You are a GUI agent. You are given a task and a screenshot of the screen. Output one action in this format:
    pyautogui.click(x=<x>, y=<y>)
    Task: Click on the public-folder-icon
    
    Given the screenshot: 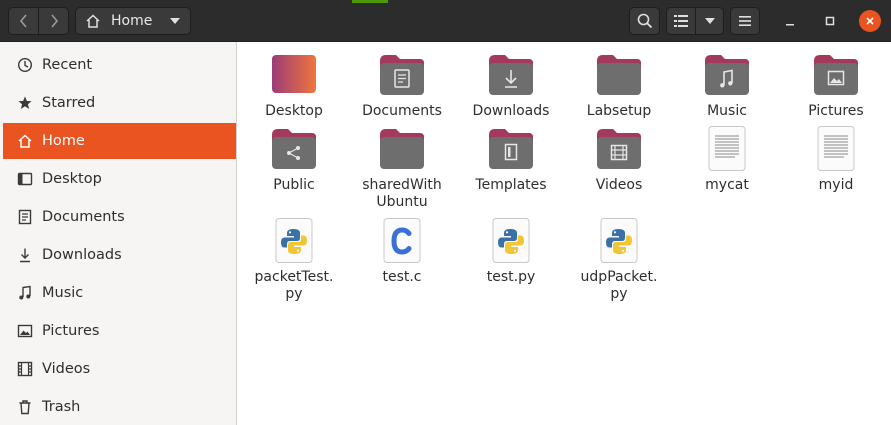 What is the action you would take?
    pyautogui.click(x=294, y=149)
    